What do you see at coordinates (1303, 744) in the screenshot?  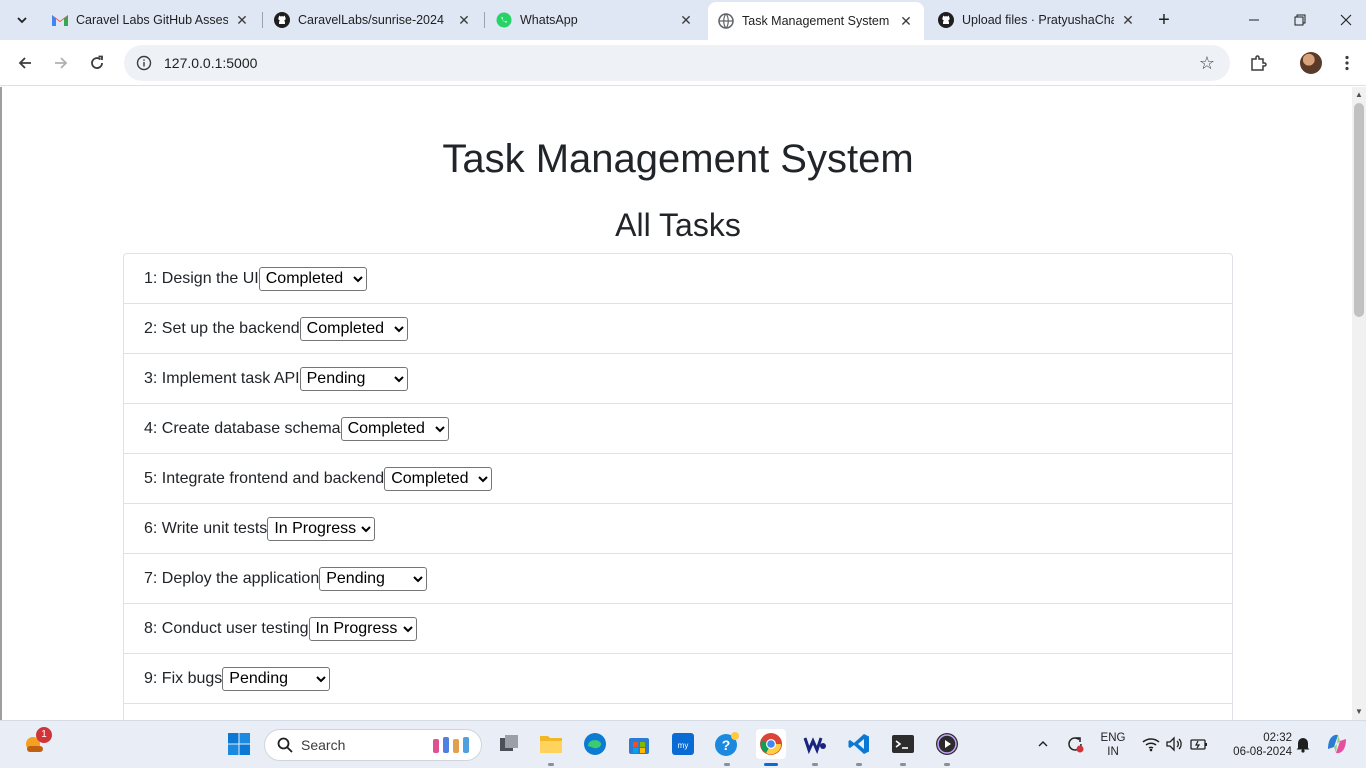 I see `notification-bell-icon` at bounding box center [1303, 744].